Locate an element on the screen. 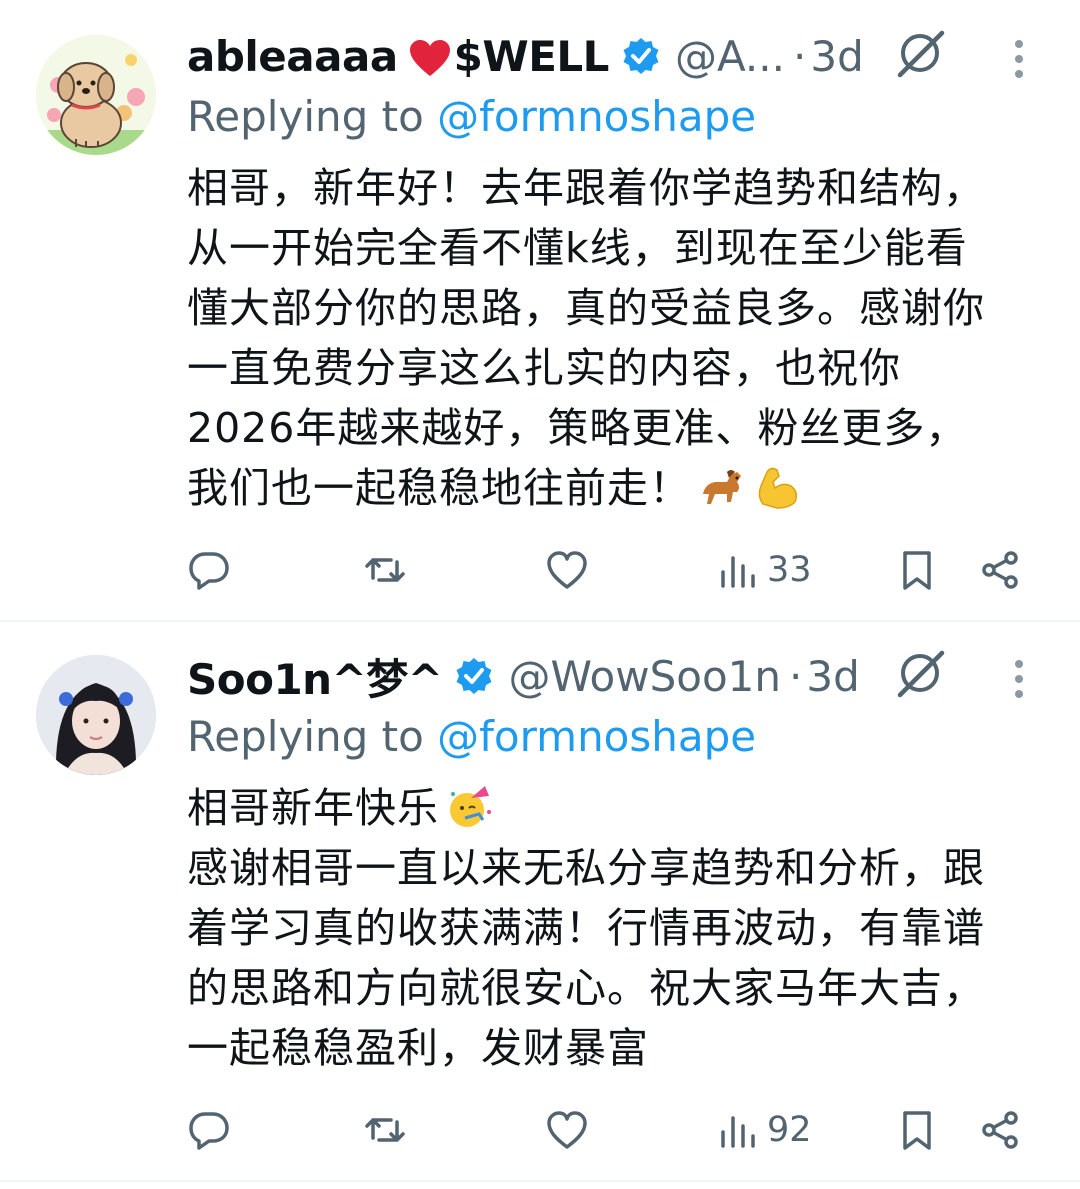 This screenshot has width=1080, height=1189. display-name: ableaaaa is located at coordinates (292, 56).